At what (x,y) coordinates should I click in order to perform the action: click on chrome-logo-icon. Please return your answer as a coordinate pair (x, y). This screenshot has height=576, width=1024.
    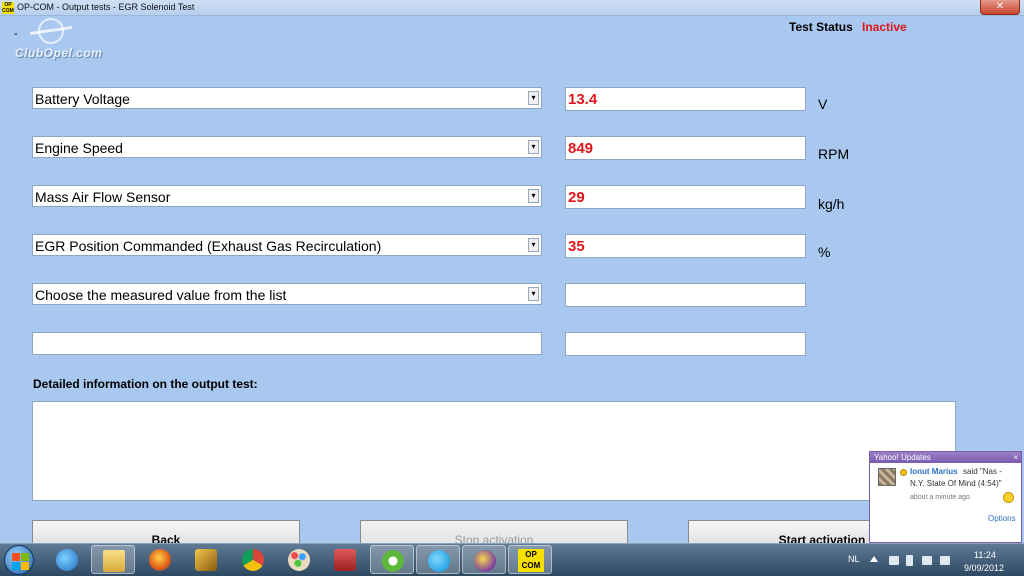
    Looking at the image, I should click on (253, 560).